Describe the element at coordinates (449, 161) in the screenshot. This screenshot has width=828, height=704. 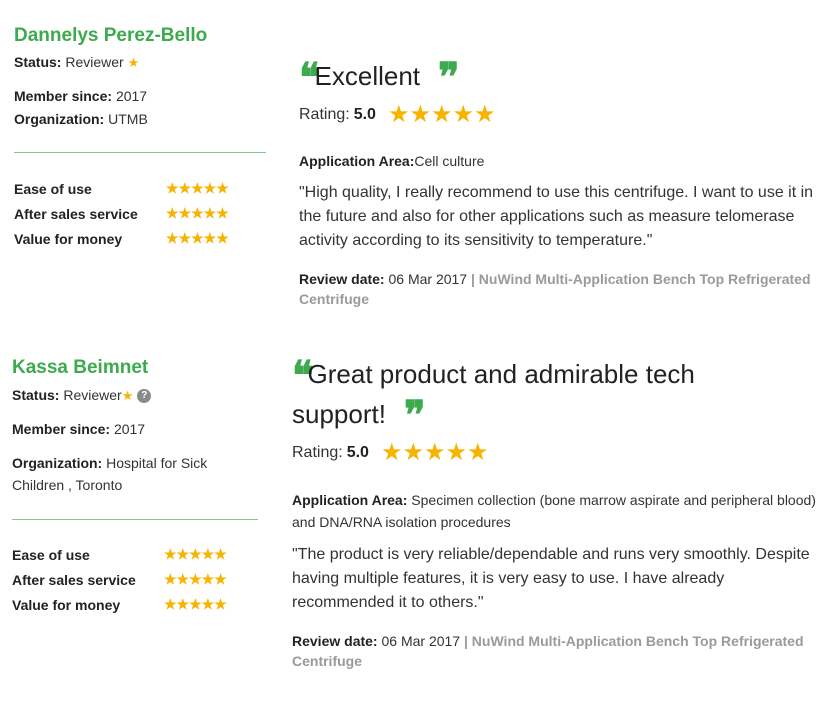
I see `application-area-value: Cell culture` at that location.